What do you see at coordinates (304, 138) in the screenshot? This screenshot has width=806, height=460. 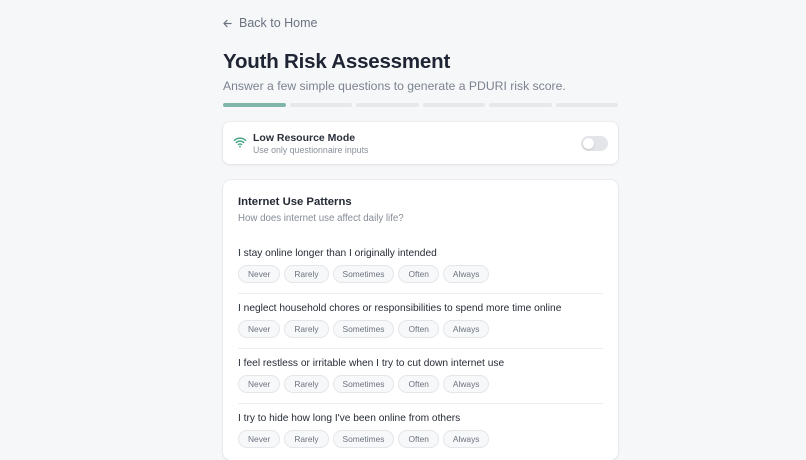 I see `low-resource-mode-title: Low Resource Mode` at bounding box center [304, 138].